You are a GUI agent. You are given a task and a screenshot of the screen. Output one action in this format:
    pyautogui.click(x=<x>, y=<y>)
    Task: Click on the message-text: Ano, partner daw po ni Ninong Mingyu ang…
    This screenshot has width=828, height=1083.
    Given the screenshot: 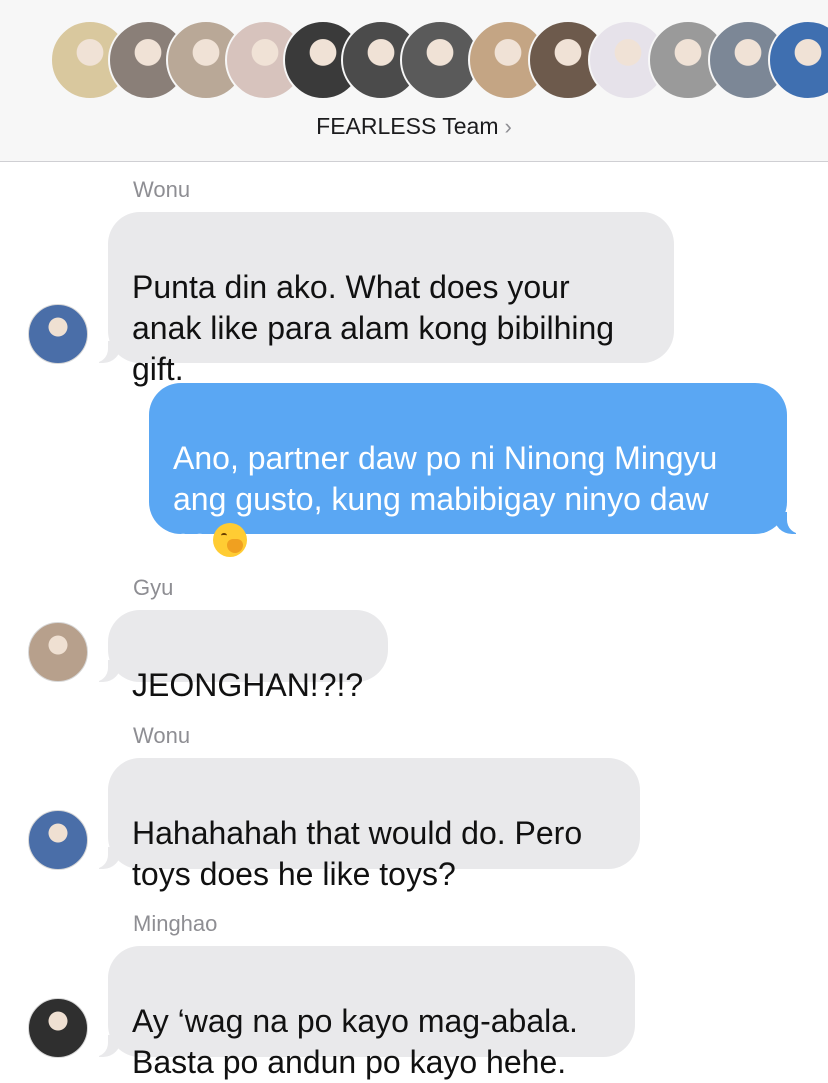 What is the action you would take?
    pyautogui.click(x=445, y=499)
    